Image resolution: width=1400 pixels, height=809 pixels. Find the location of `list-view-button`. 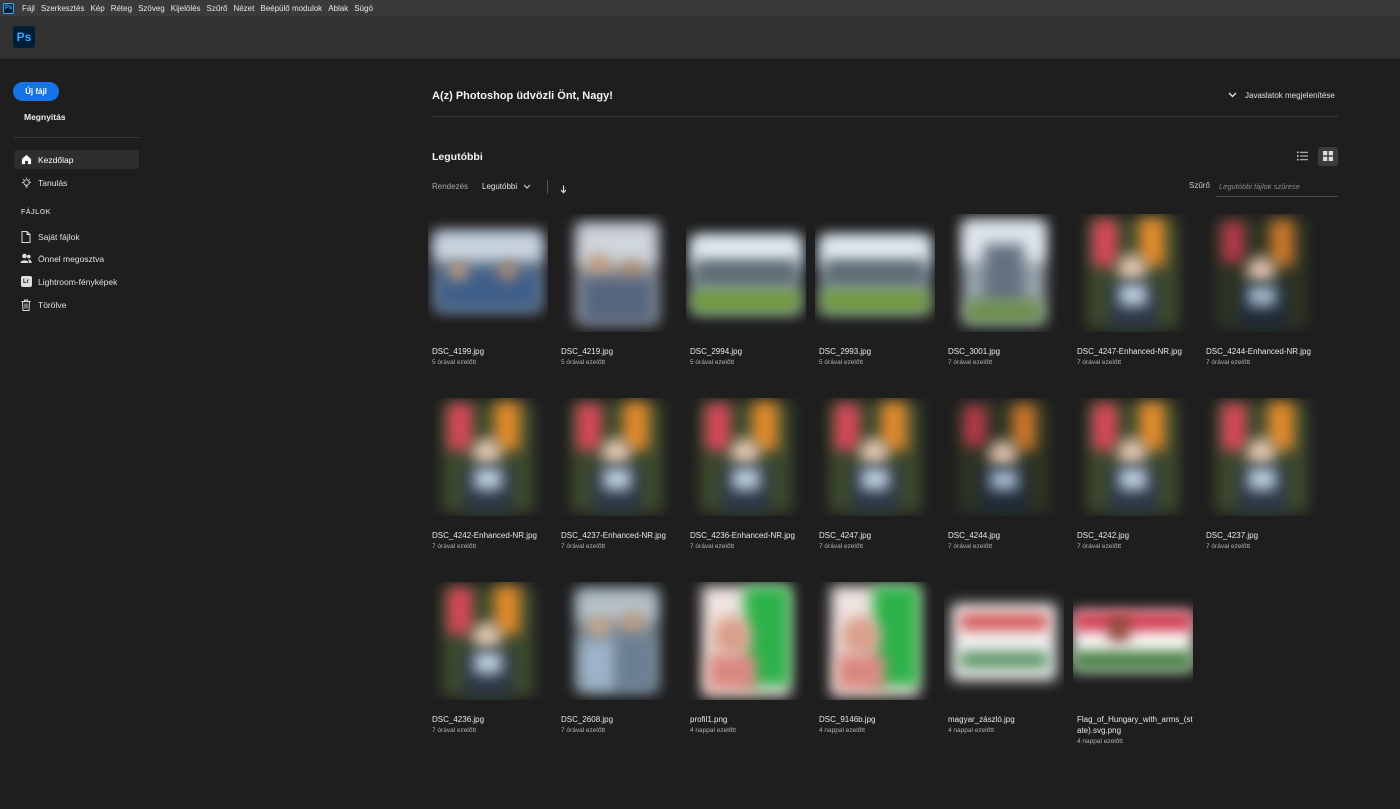

list-view-button is located at coordinates (1302, 156).